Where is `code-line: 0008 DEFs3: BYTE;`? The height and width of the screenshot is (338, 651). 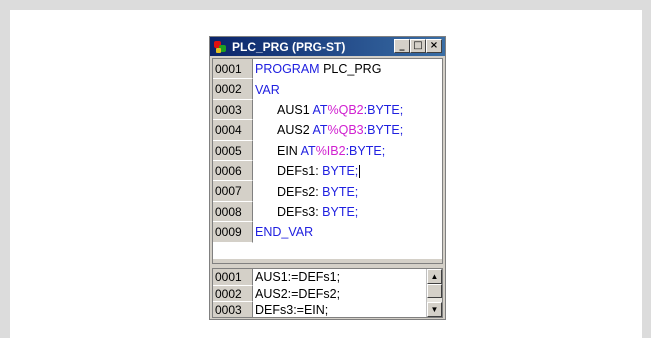
code-line: 0008 DEFs3: BYTE; is located at coordinates (327, 212).